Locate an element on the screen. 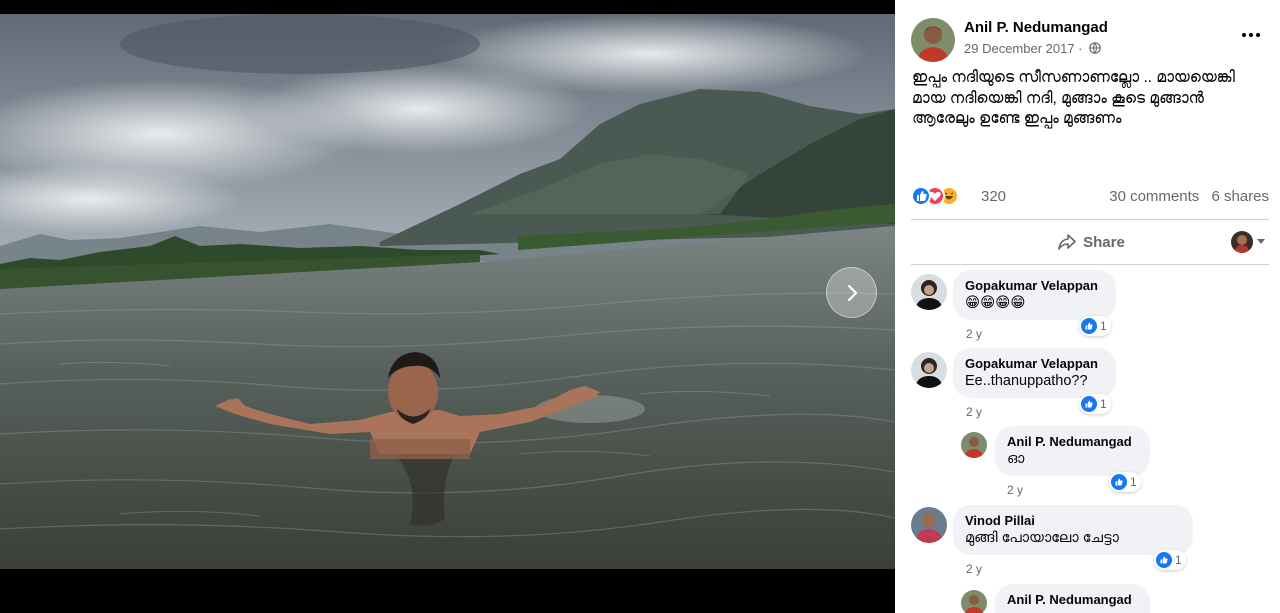 The width and height of the screenshot is (1280, 613). comment-text: ഓ is located at coordinates (1016, 459).